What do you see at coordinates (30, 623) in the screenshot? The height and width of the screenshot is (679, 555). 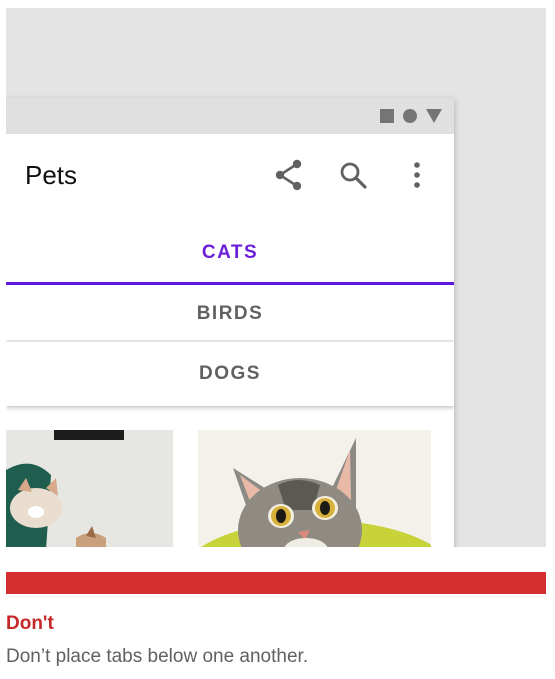 I see `dont-label: Don't` at bounding box center [30, 623].